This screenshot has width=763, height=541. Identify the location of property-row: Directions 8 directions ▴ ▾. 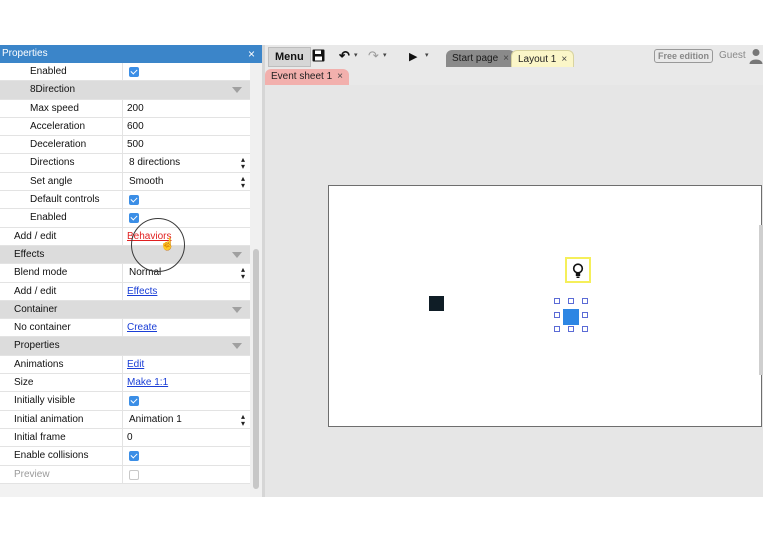
(125, 163).